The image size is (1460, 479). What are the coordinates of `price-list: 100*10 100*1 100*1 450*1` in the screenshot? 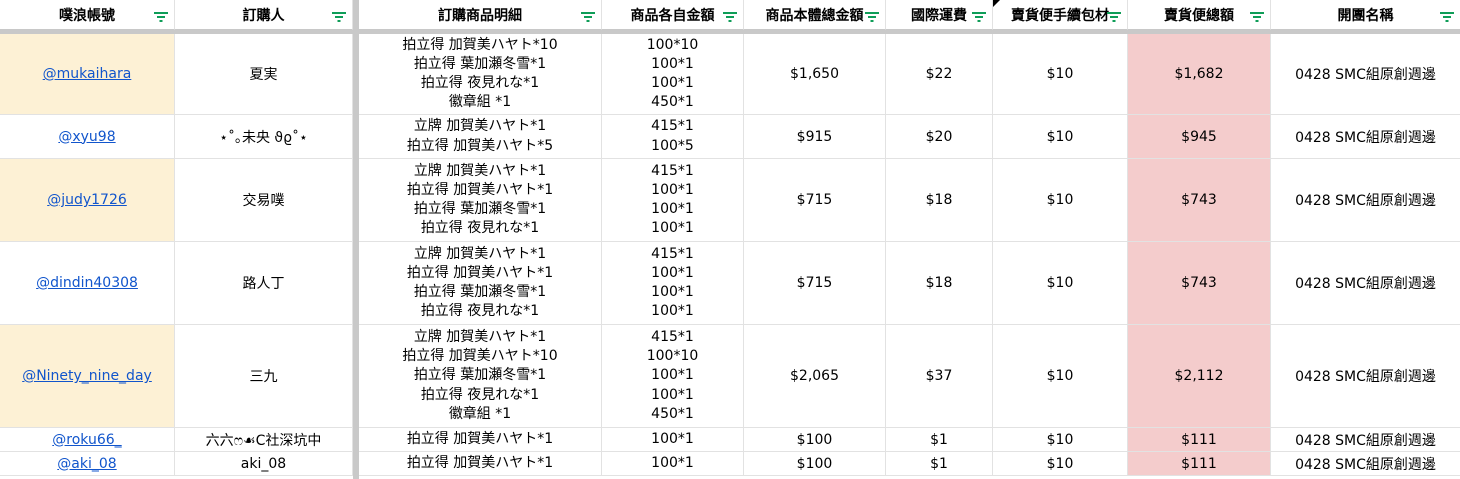 It's located at (673, 74).